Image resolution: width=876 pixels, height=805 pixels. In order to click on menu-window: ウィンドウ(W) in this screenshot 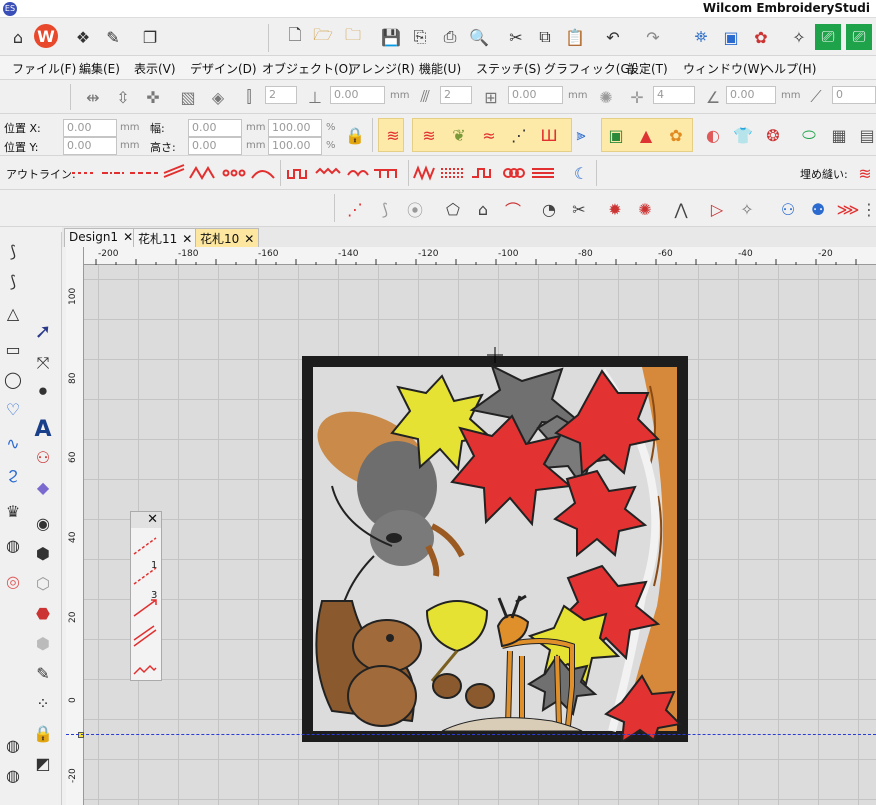, I will do `click(723, 68)`.